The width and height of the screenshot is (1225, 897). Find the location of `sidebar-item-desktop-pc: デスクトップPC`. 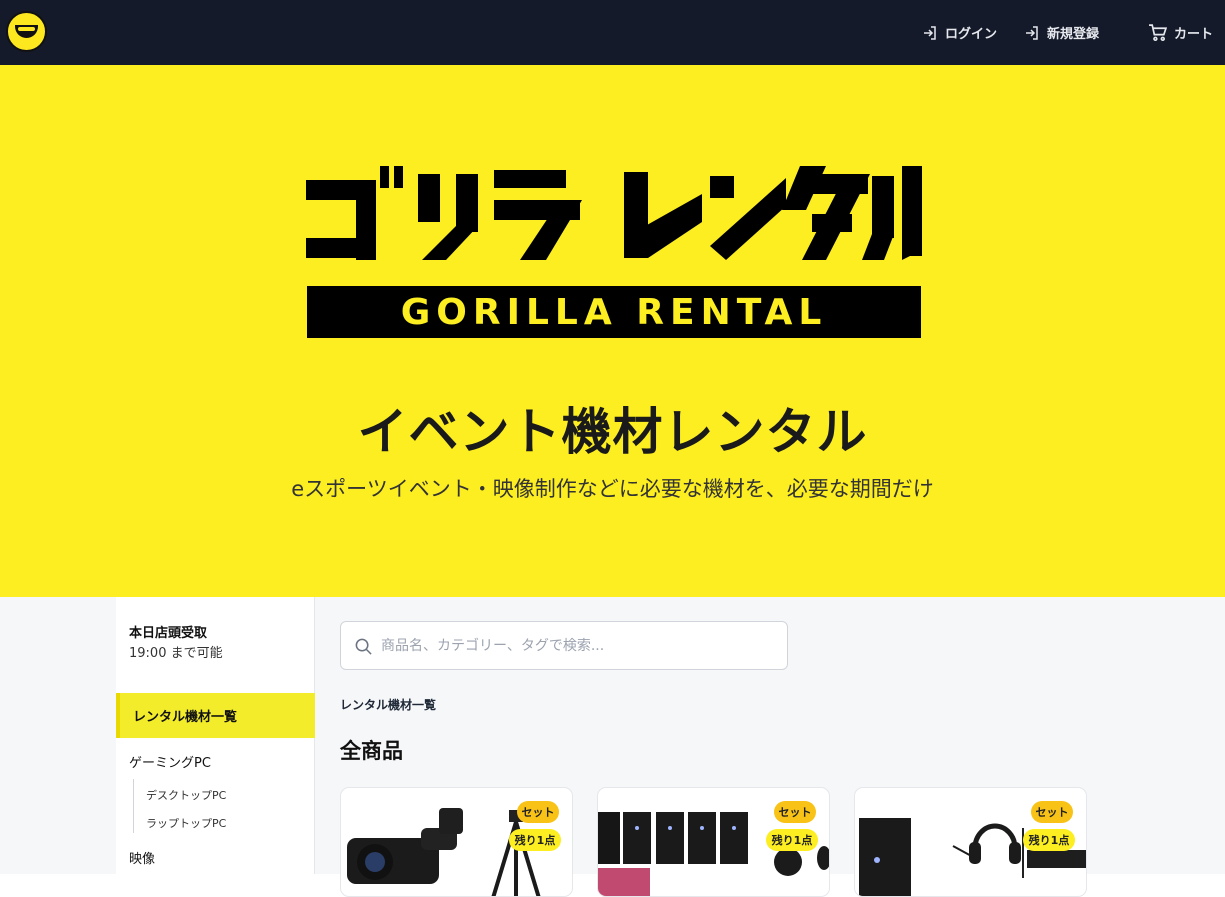

sidebar-item-desktop-pc: デスクトップPC is located at coordinates (186, 795).